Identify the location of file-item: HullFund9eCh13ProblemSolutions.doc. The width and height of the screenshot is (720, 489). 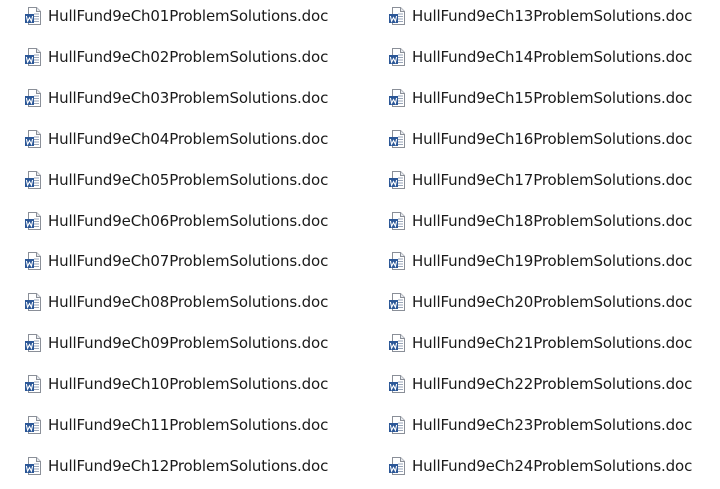
(554, 16).